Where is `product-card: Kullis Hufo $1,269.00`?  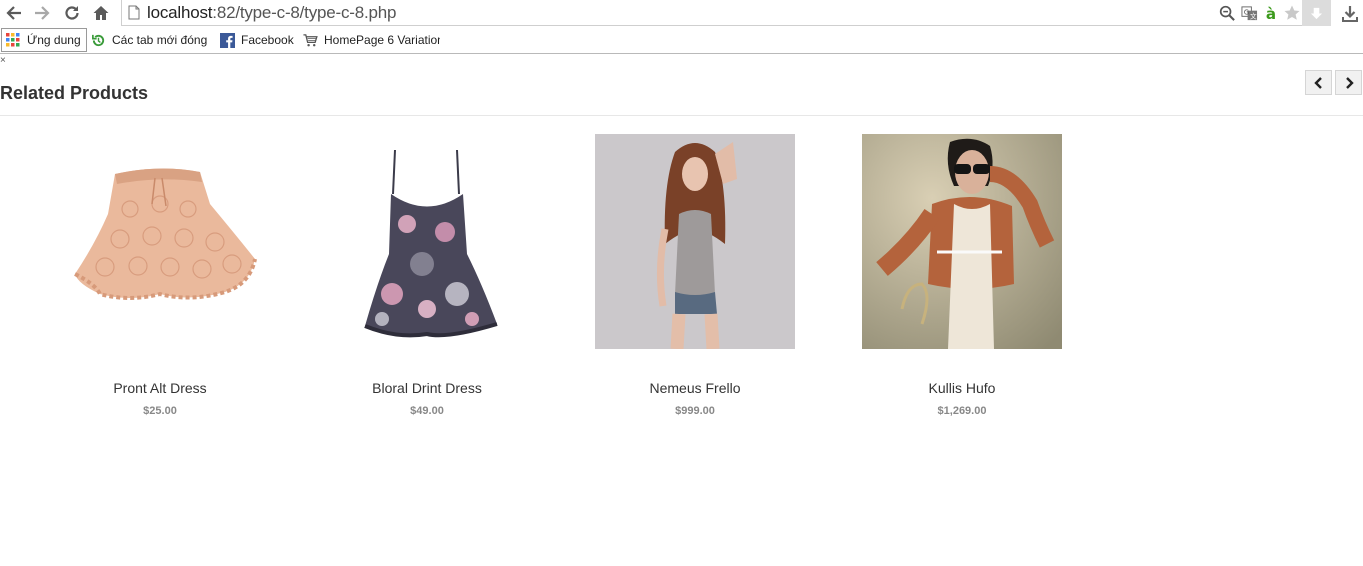
product-card: Kullis Hufo $1,269.00 is located at coordinates (962, 275).